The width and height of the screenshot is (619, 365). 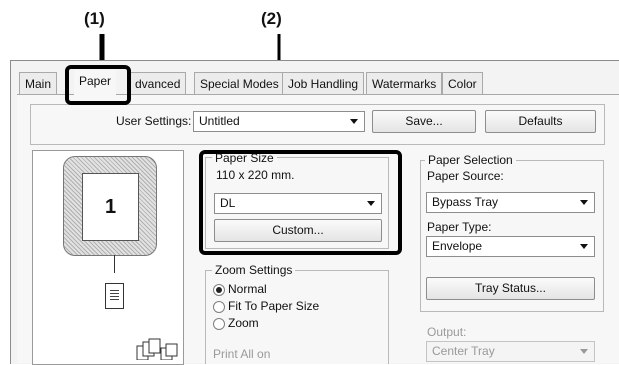 What do you see at coordinates (540, 121) in the screenshot?
I see `defaults-button: Defaults` at bounding box center [540, 121].